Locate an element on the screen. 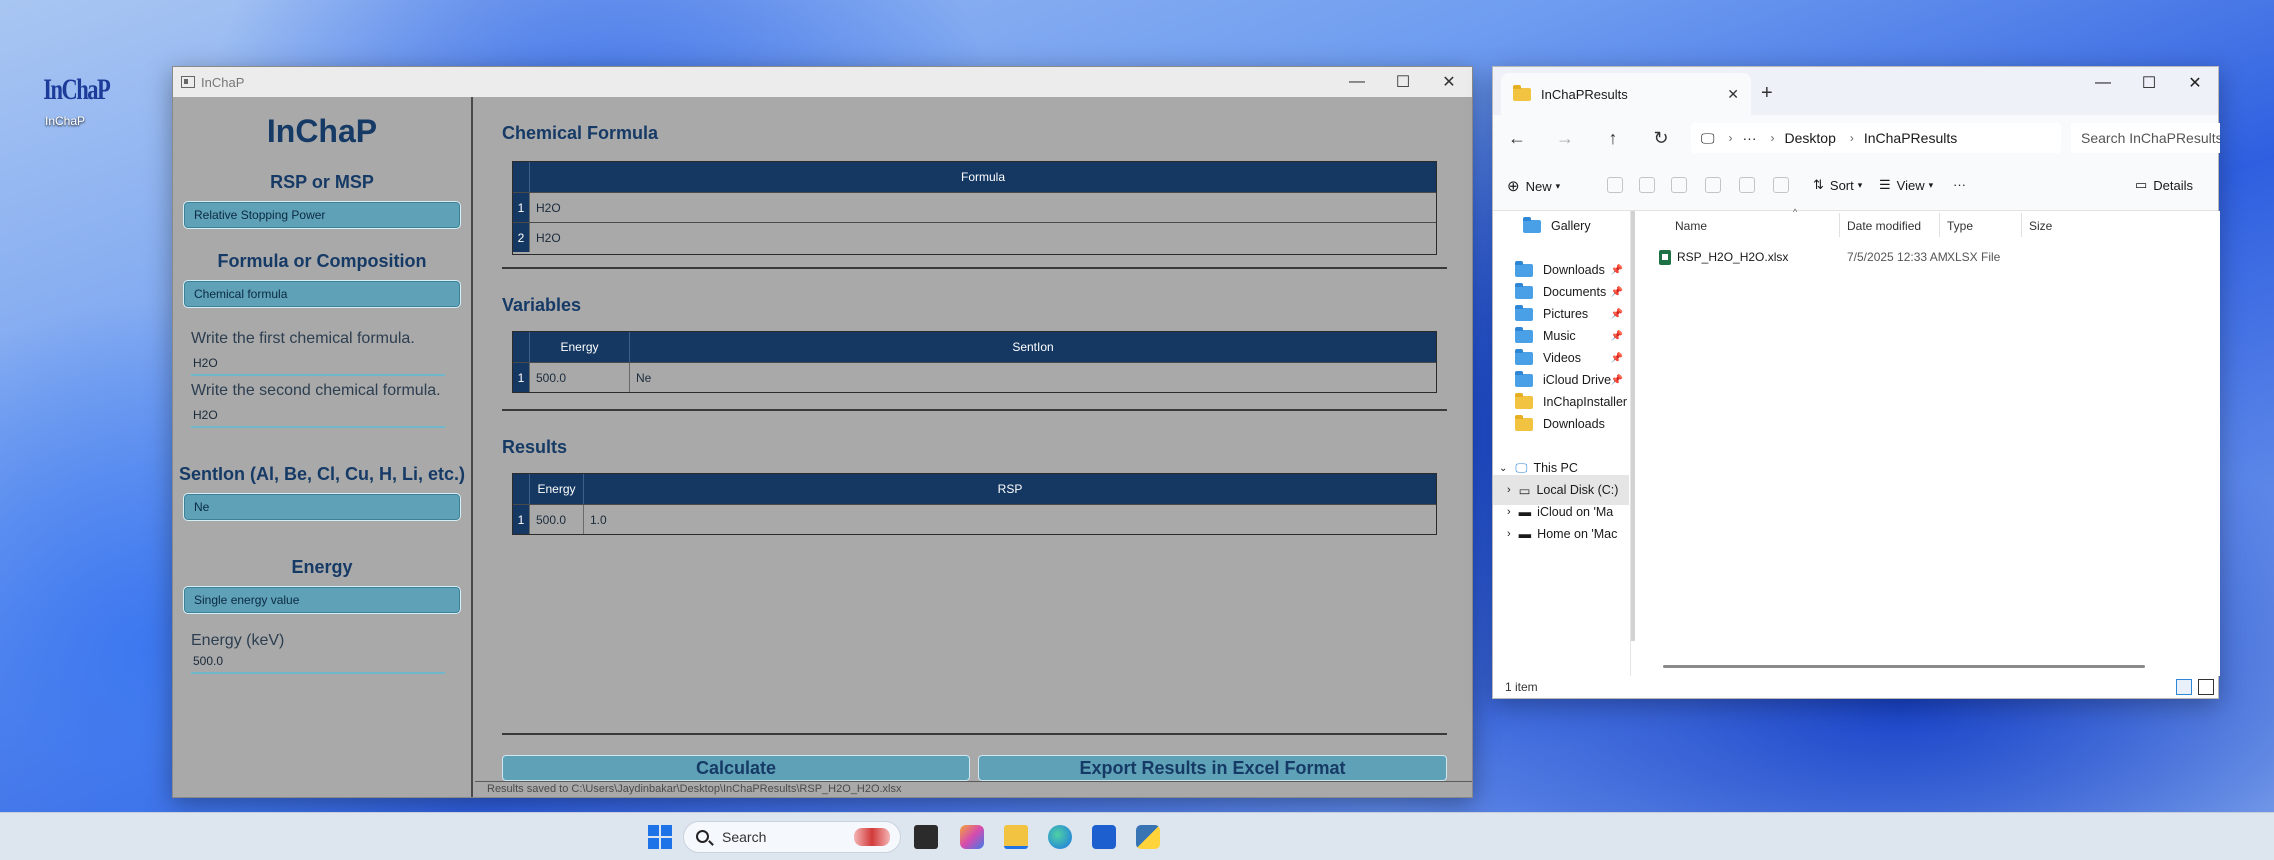 This screenshot has width=2274, height=860. view-button: ☰ View ▾ is located at coordinates (1906, 185).